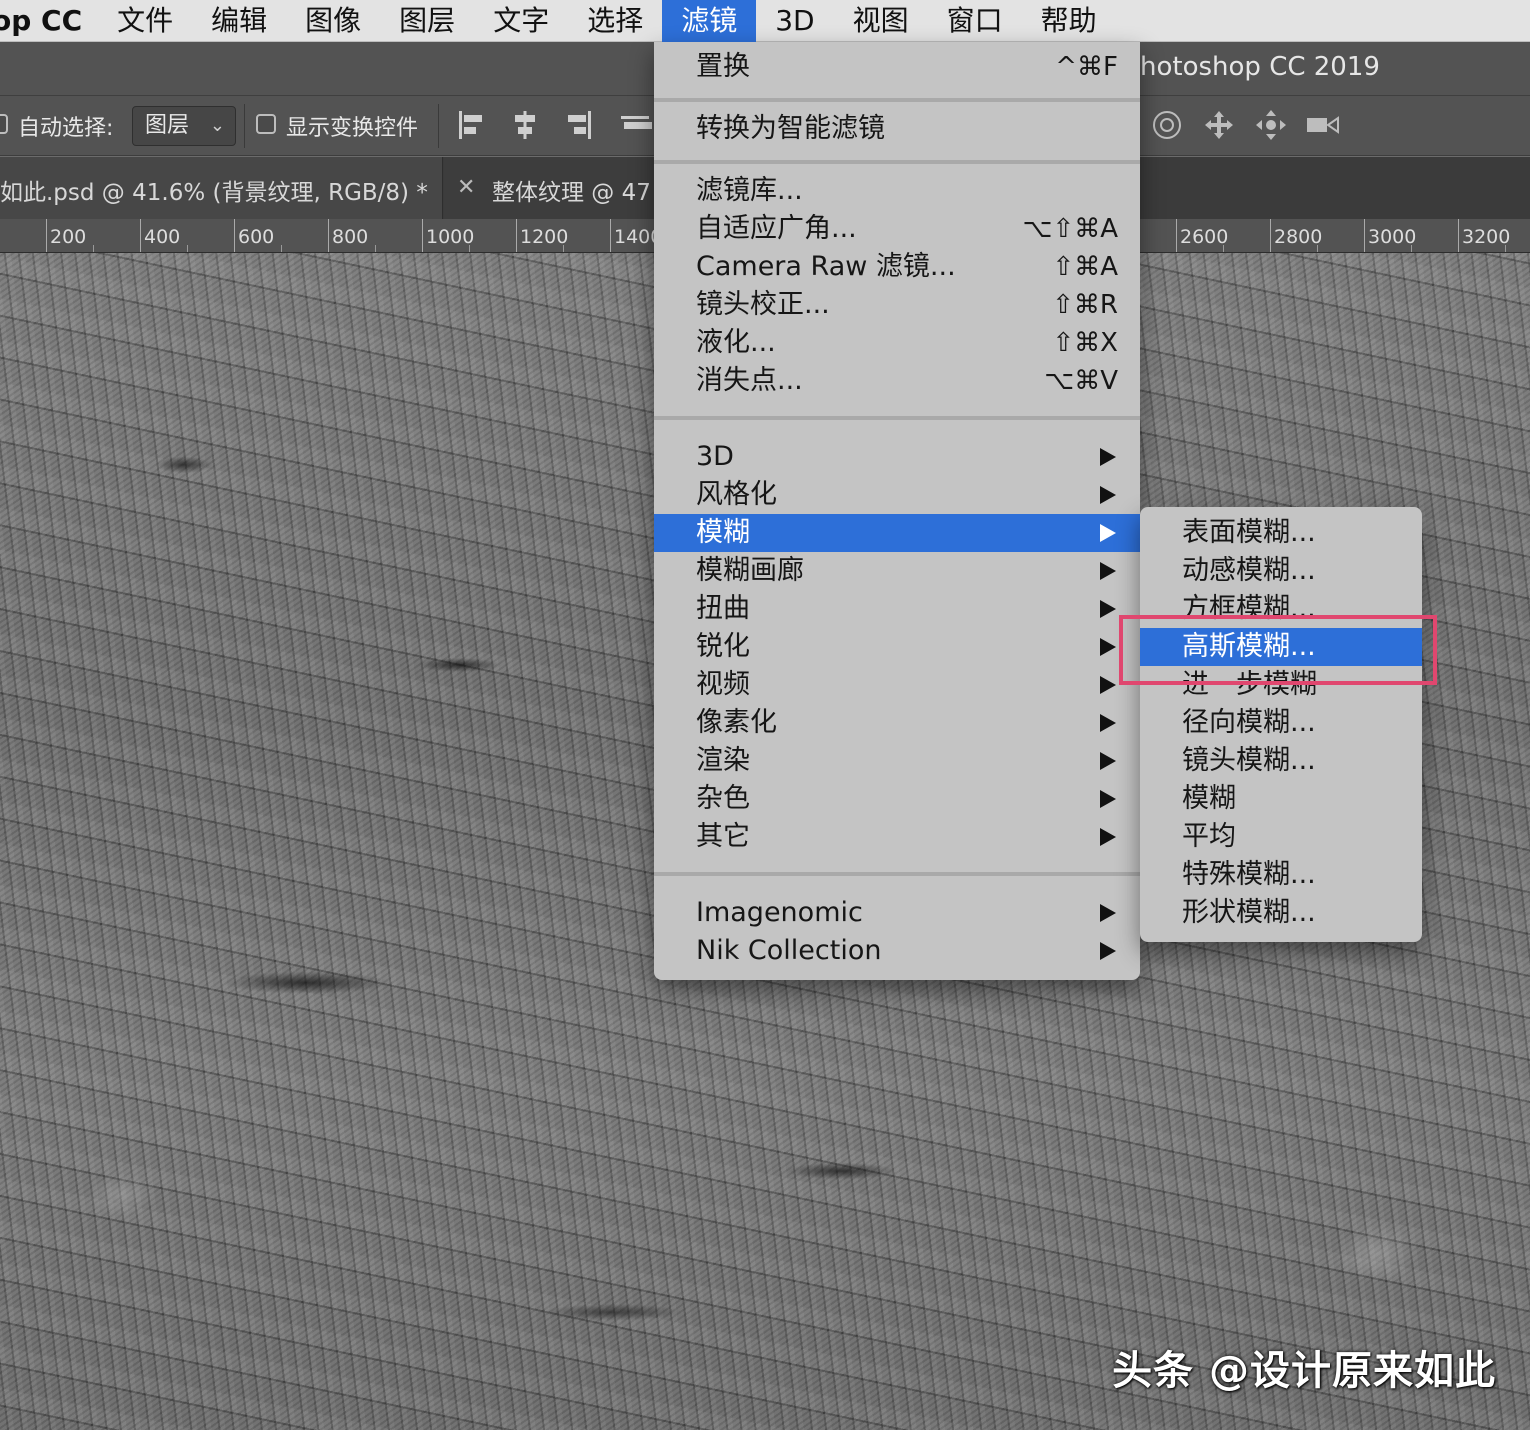  I want to click on auto-select-label: 自动选择:, so click(66, 128).